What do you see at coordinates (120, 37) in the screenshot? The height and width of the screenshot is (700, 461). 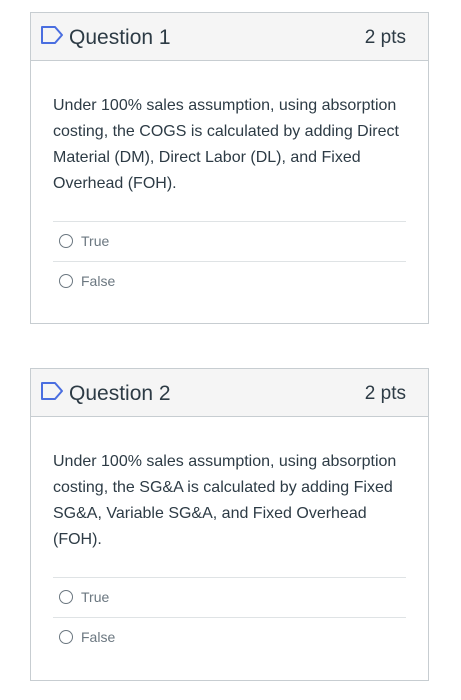 I see `question-title: Question 1` at bounding box center [120, 37].